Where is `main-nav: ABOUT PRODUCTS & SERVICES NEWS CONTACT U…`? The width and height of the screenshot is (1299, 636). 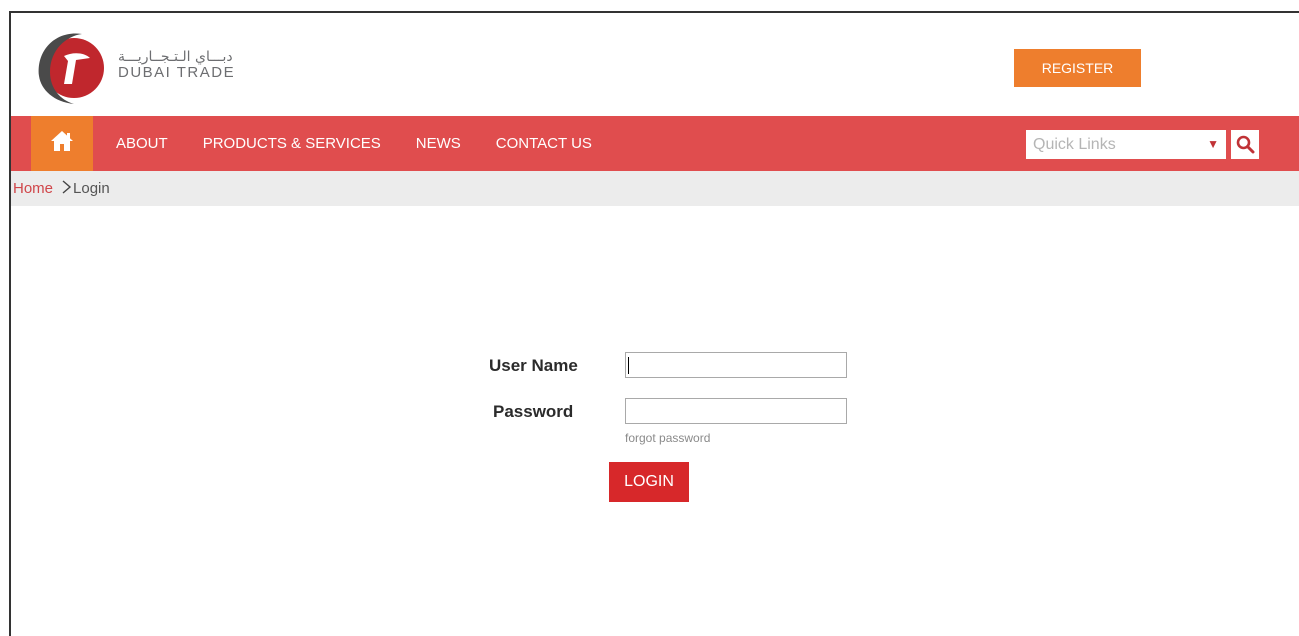
main-nav: ABOUT PRODUCTS & SERVICES NEWS CONTACT U… is located at coordinates (655, 143).